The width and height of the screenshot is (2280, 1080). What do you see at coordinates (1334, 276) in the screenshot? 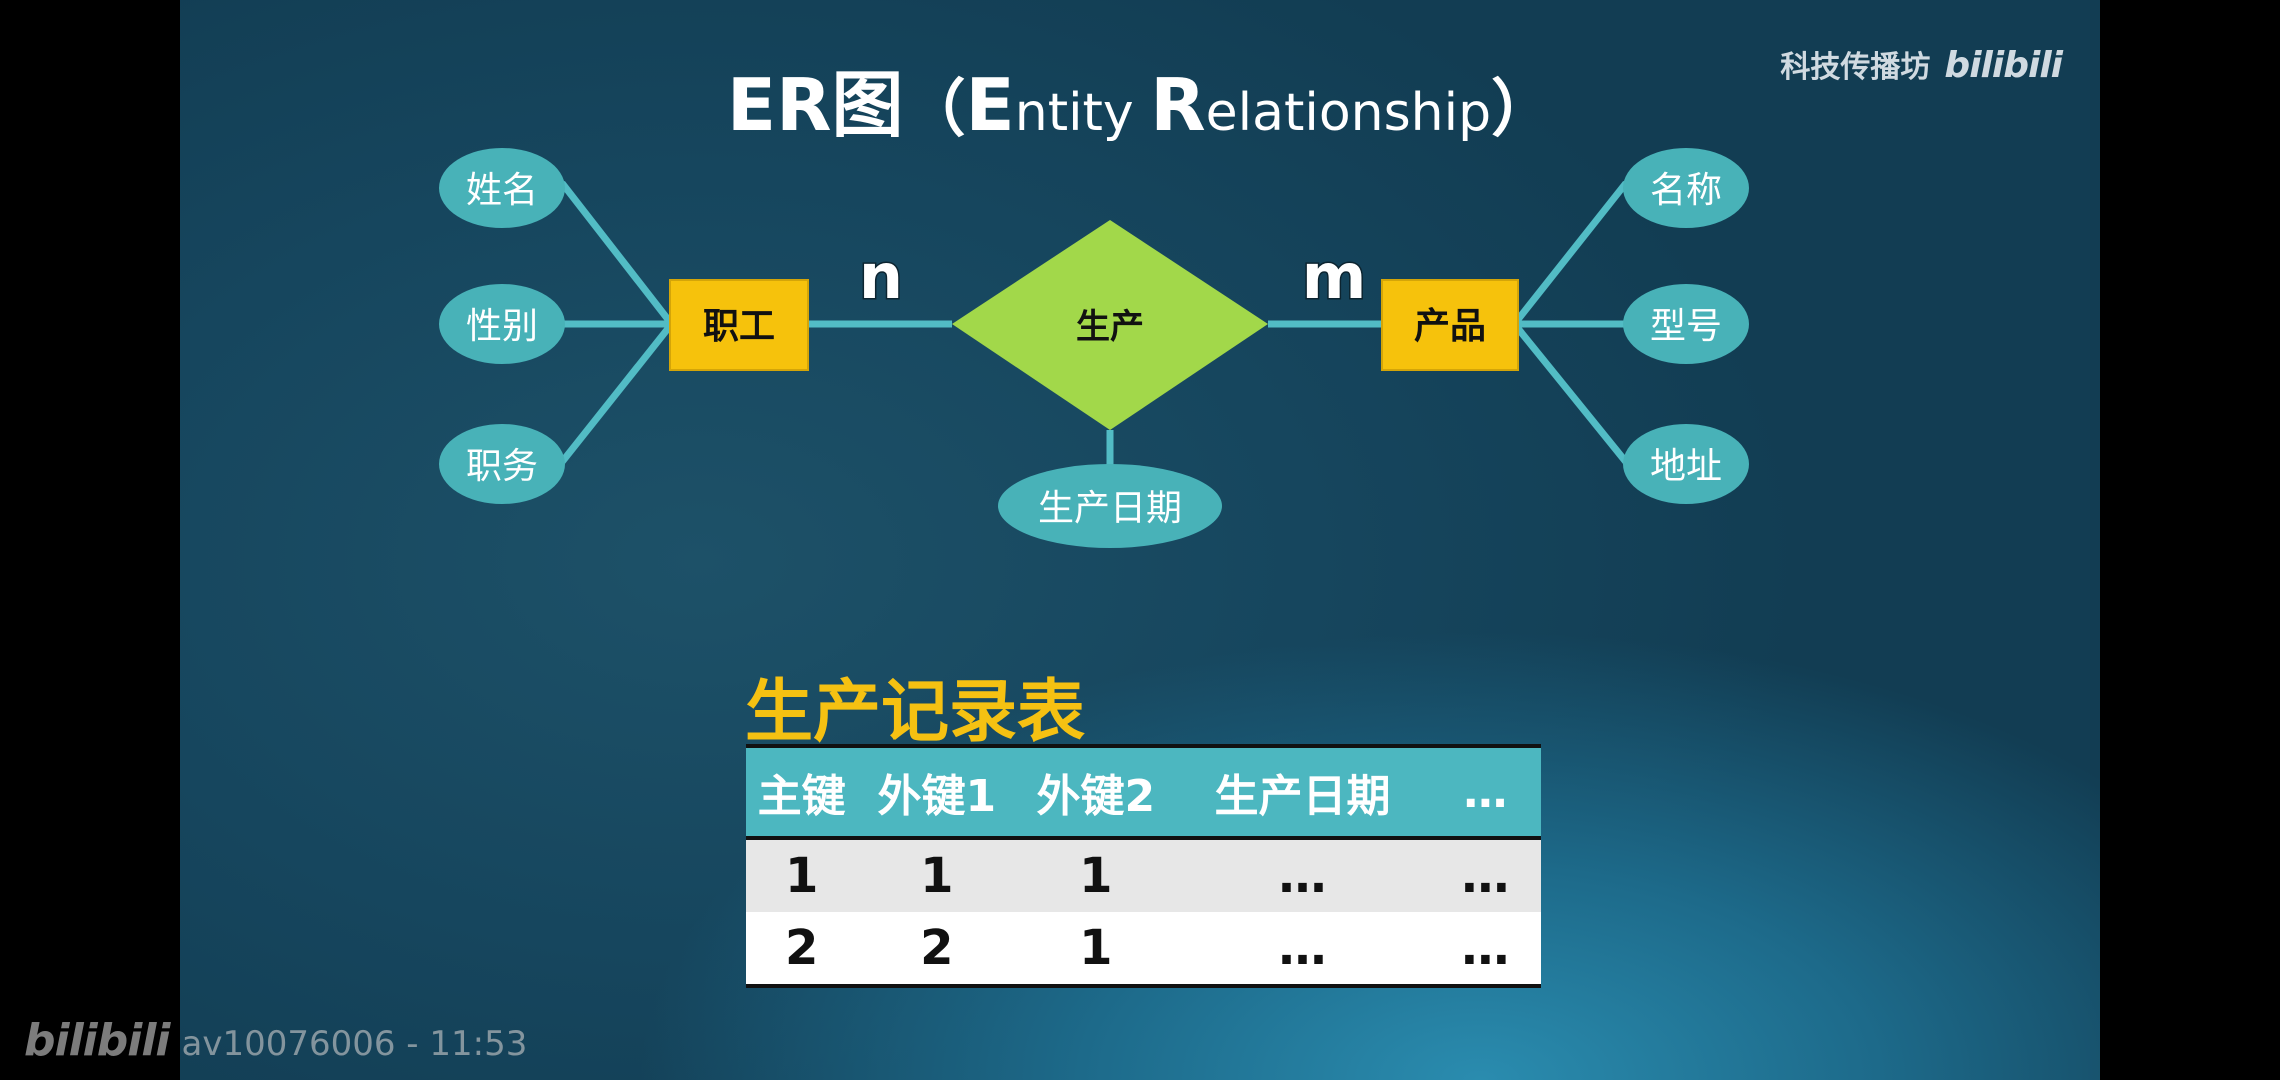
I see `cardinality-m-label: m` at bounding box center [1334, 276].